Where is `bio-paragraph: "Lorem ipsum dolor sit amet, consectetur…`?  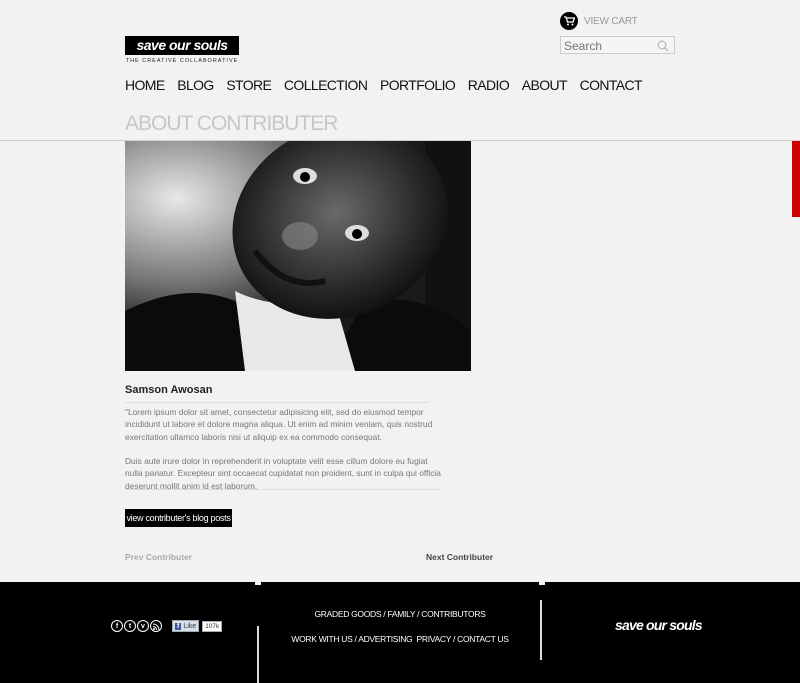
bio-paragraph: "Lorem ipsum dolor sit amet, consectetur… is located at coordinates (279, 424).